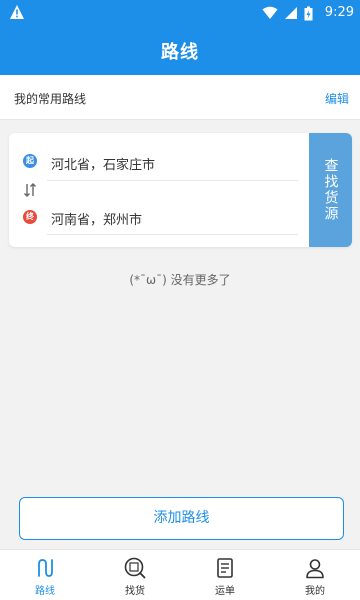 The height and width of the screenshot is (600, 360). Describe the element at coordinates (339, 12) in the screenshot. I see `status-time: 9:29` at that location.